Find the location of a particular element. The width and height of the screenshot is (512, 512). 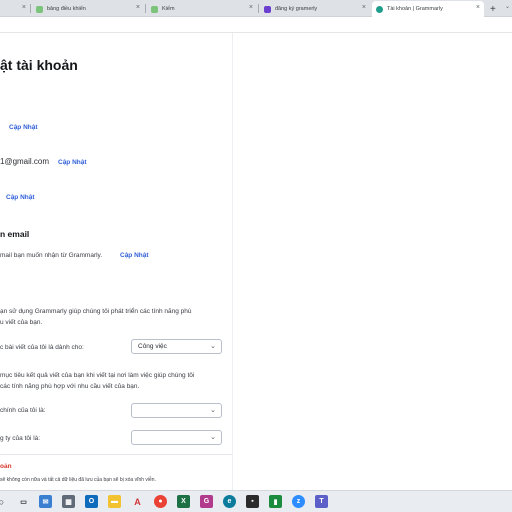

excel-icon: X is located at coordinates (183, 501).